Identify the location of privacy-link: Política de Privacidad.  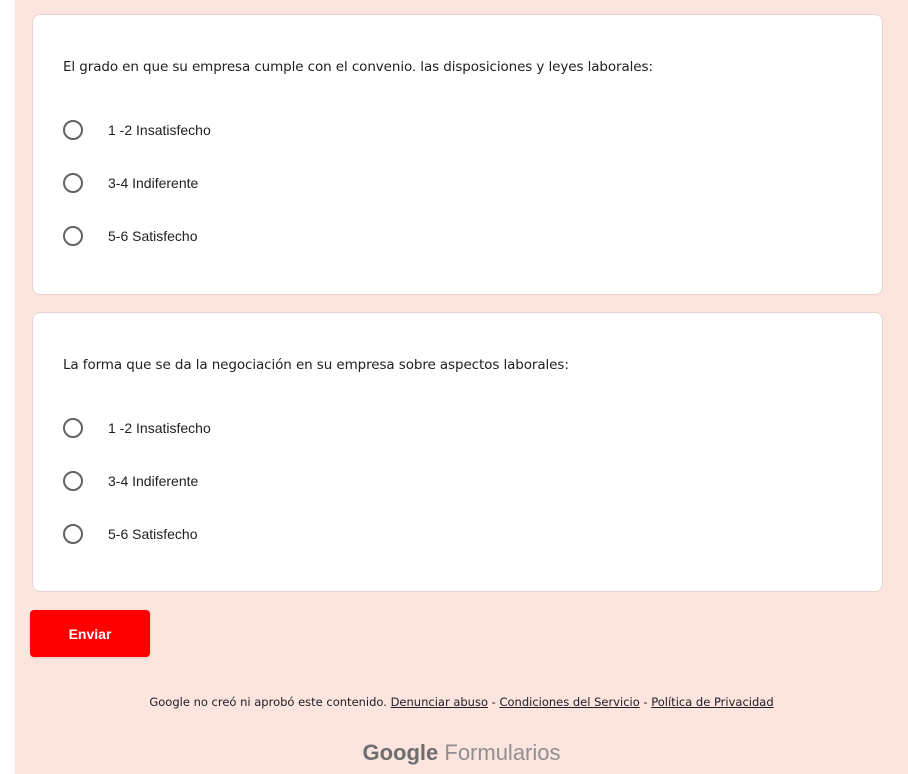
(712, 702).